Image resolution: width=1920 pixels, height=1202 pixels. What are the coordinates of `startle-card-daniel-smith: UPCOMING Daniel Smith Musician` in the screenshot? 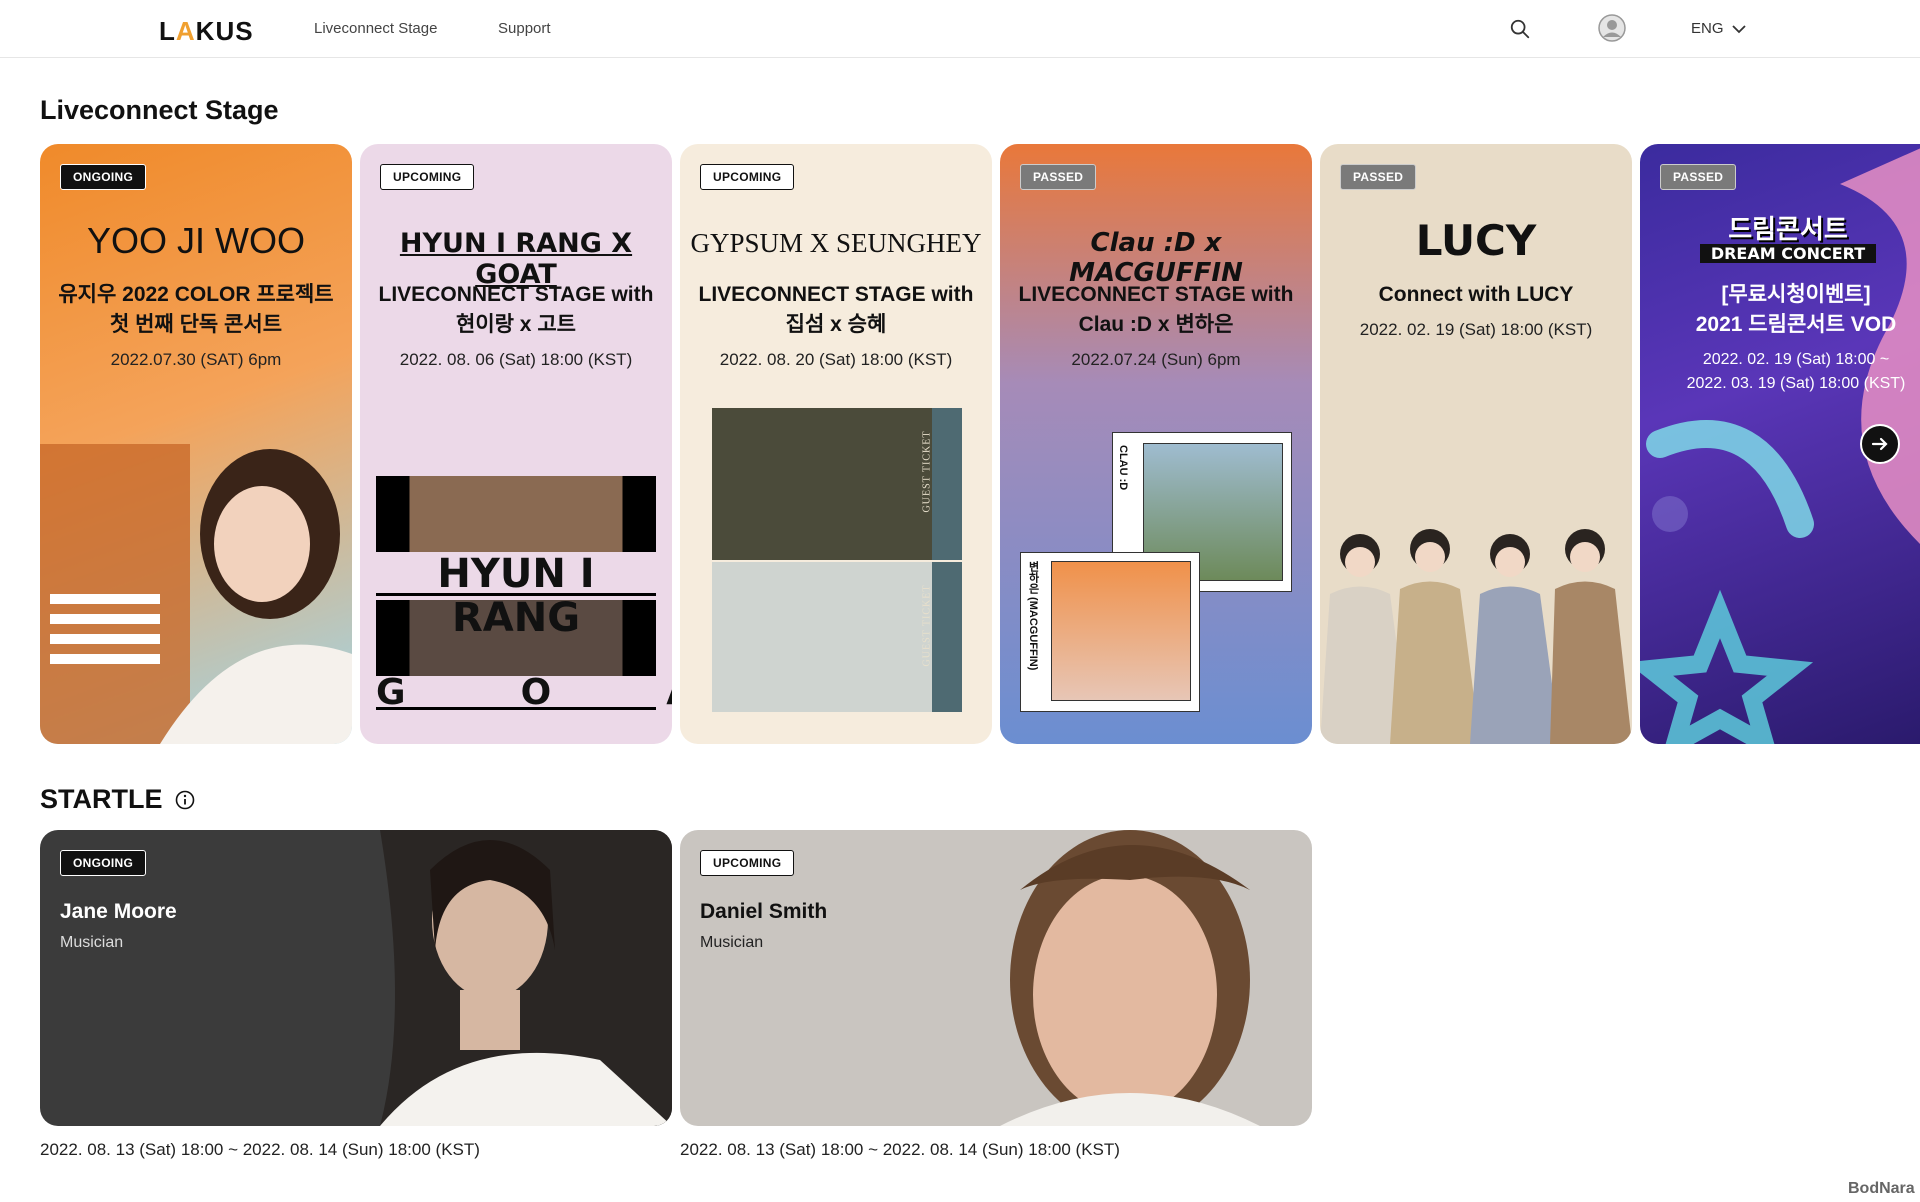 It's located at (996, 978).